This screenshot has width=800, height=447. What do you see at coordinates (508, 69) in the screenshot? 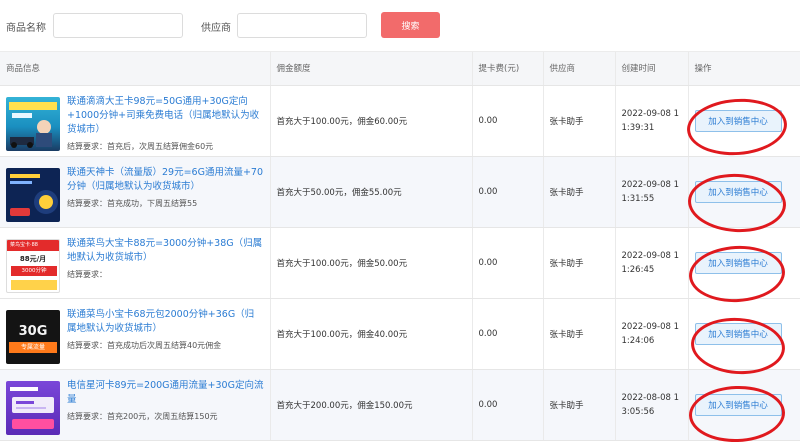
I see `header-fee: 提卡费(元)` at bounding box center [508, 69].